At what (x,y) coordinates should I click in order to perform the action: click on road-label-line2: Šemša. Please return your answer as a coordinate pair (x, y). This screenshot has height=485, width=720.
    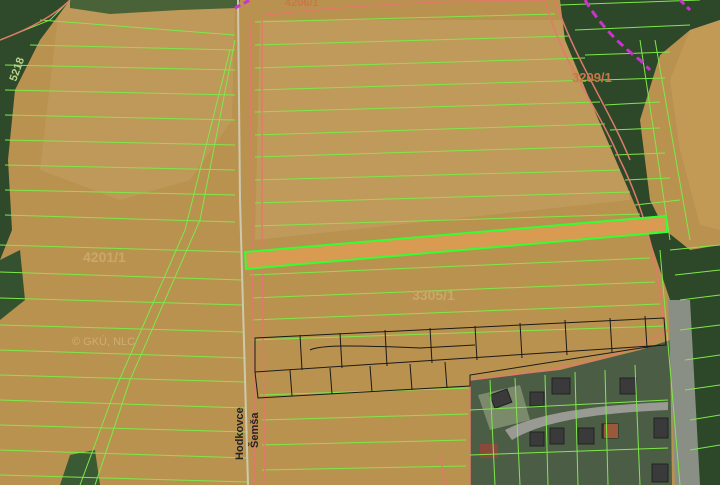
    Looking at the image, I should click on (254, 430).